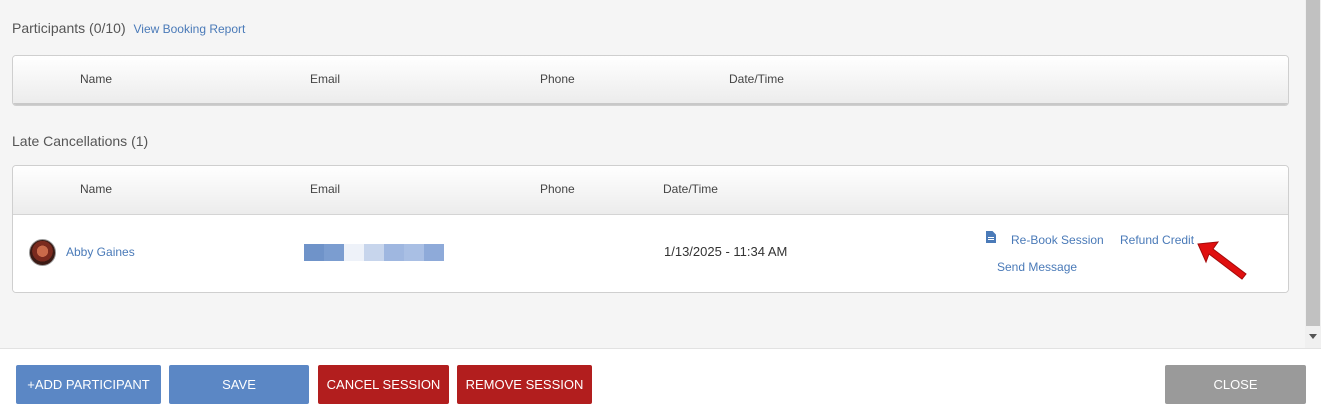 This screenshot has width=1321, height=415. I want to click on late-cancellations-heading: Late Cancellations (1), so click(80, 141).